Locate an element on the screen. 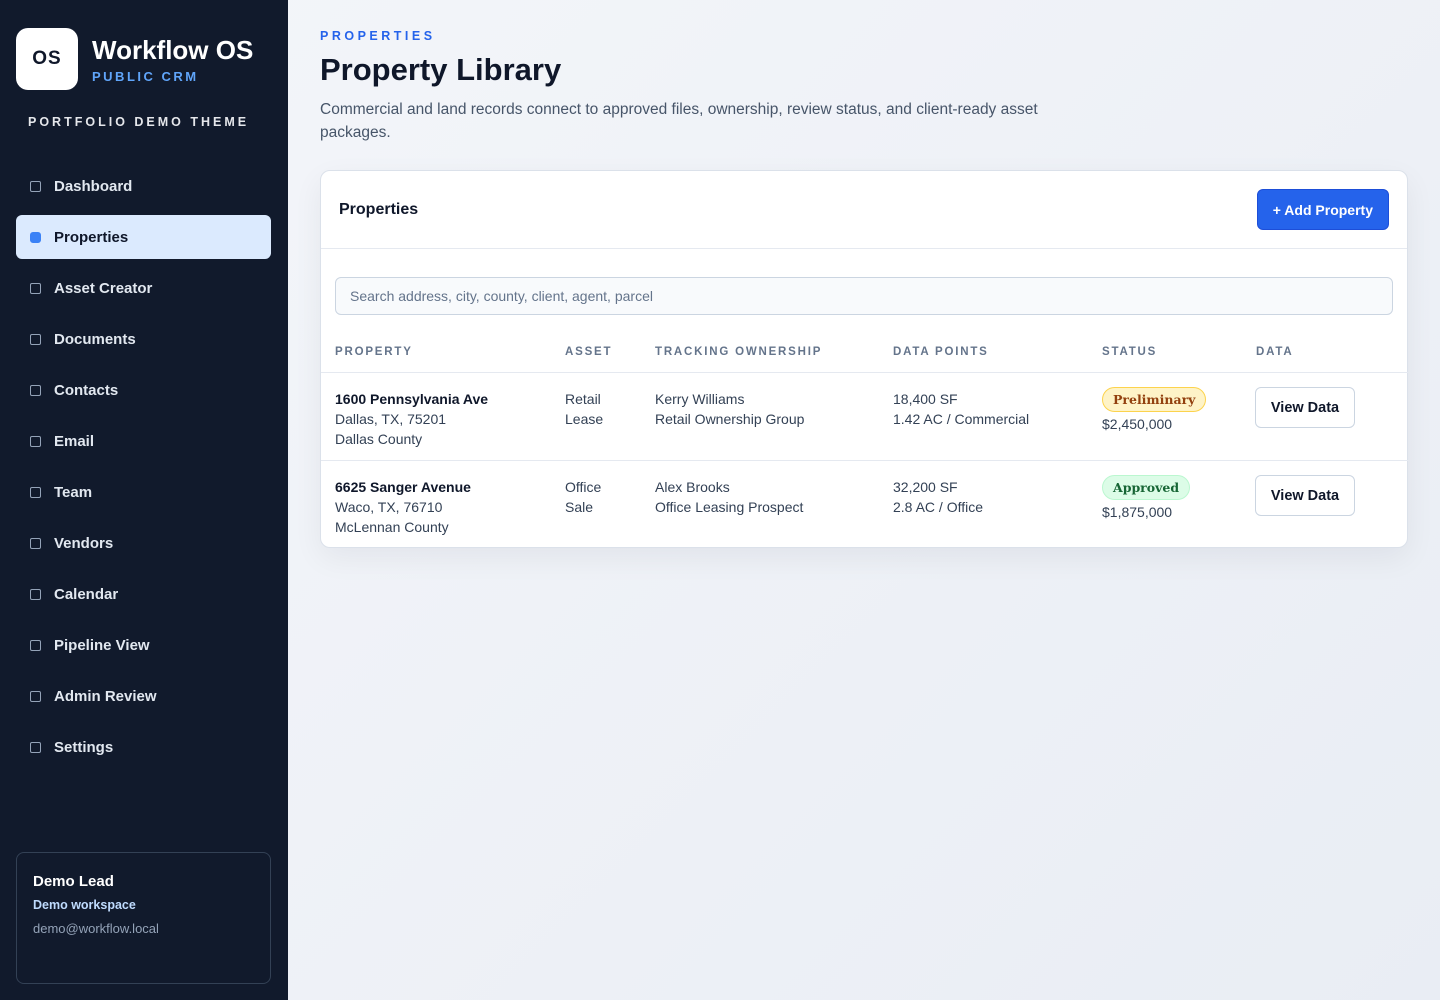 This screenshot has height=1000, width=1440. card-header: Properties + Add Property is located at coordinates (864, 210).